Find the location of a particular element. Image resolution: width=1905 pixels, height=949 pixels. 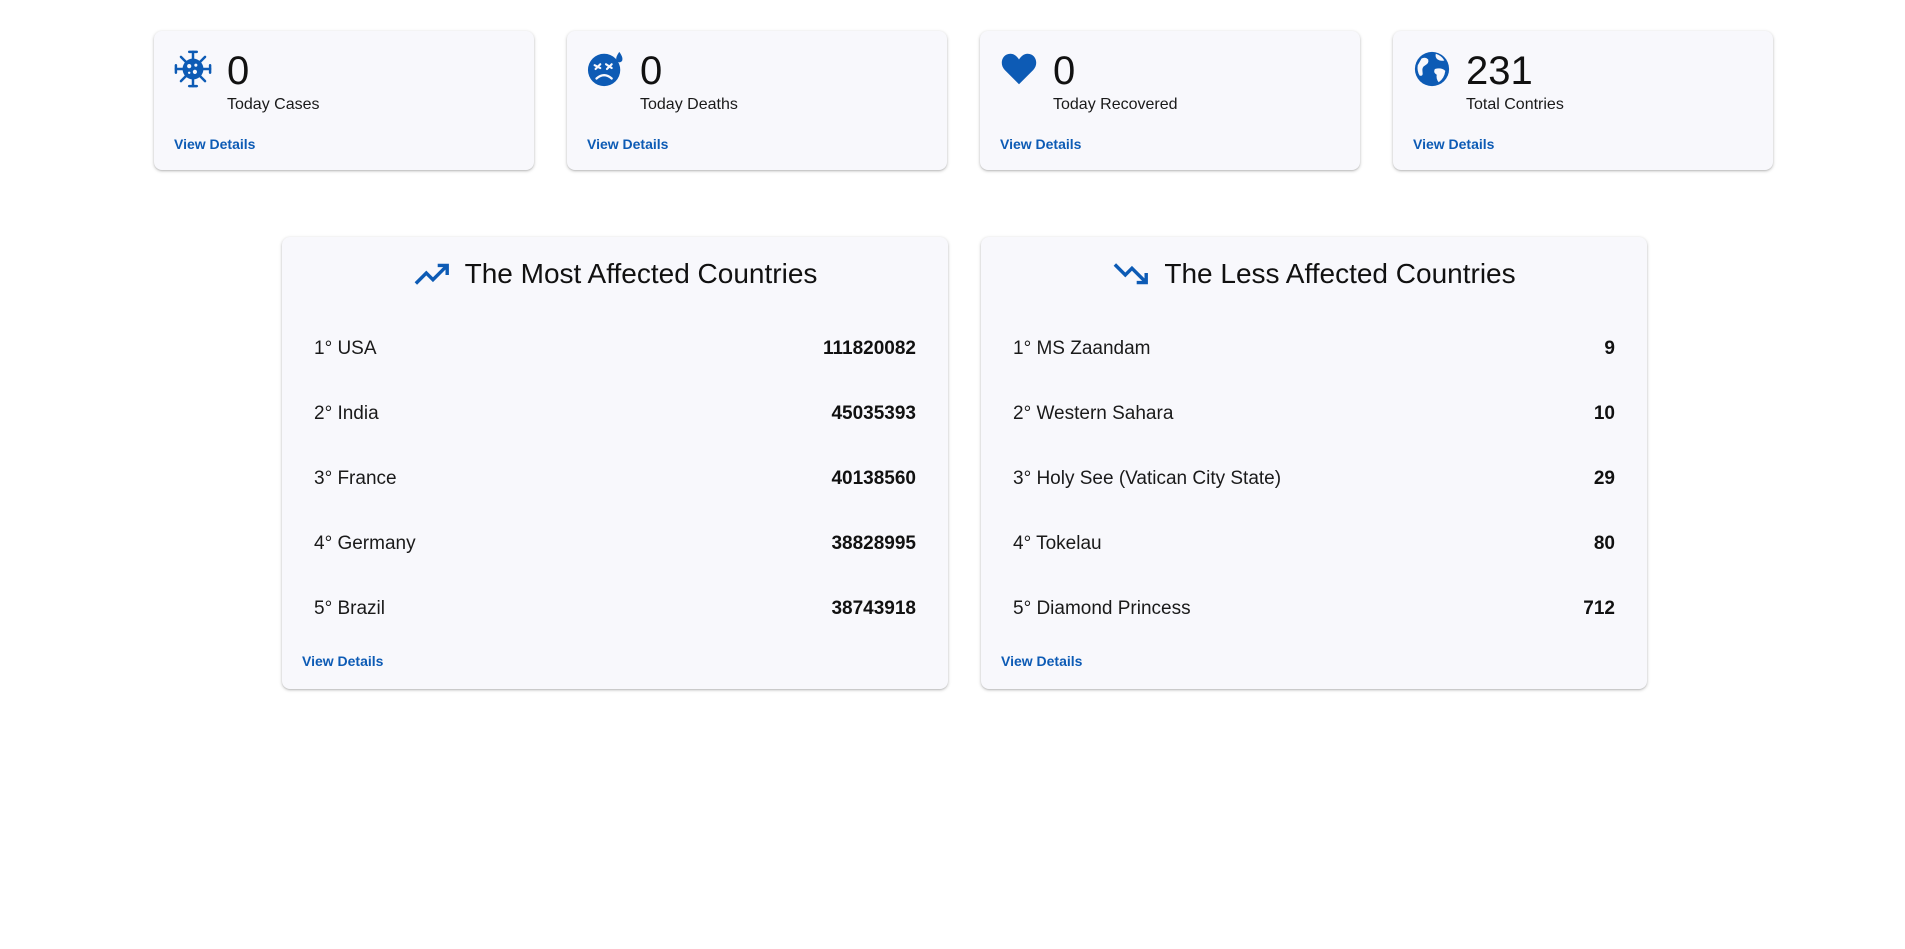

total-countries-view-details-link: View Details is located at coordinates (1453, 144).